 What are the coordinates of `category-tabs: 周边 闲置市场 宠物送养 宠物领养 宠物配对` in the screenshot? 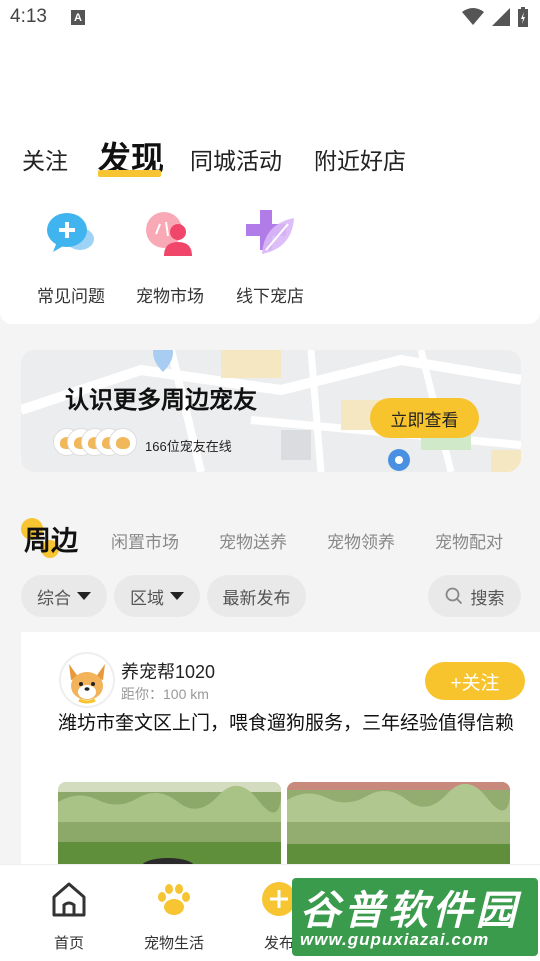 It's located at (270, 532).